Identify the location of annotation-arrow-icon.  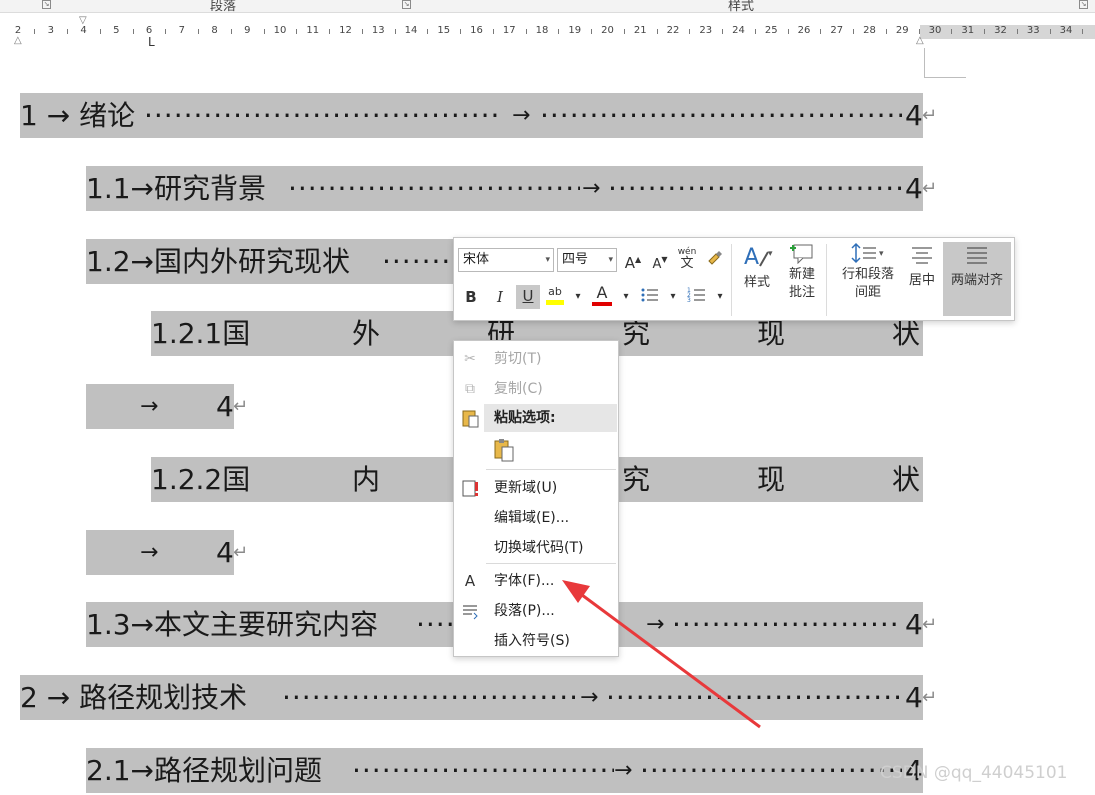
(661, 654).